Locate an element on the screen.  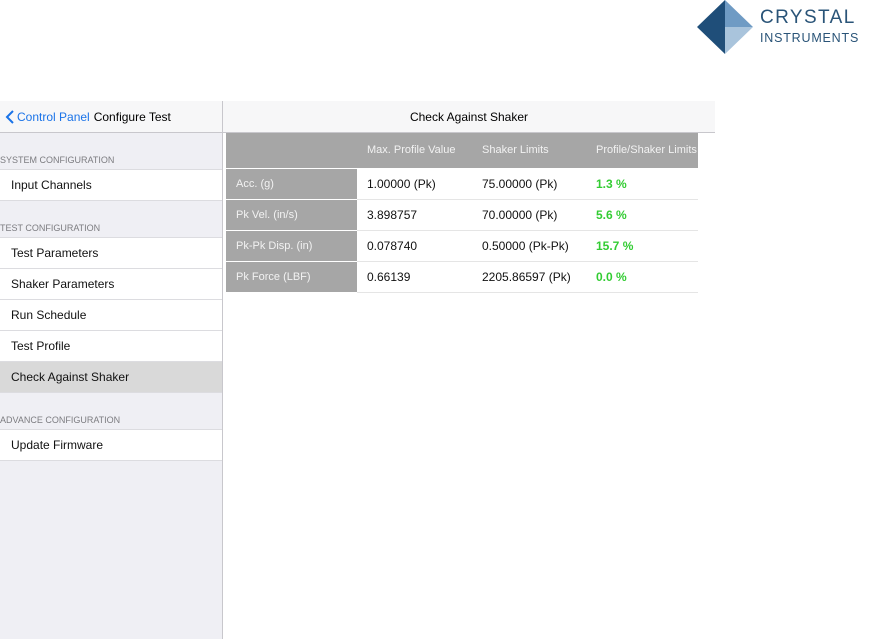
sidebar-title: Configure Test is located at coordinates (132, 116).